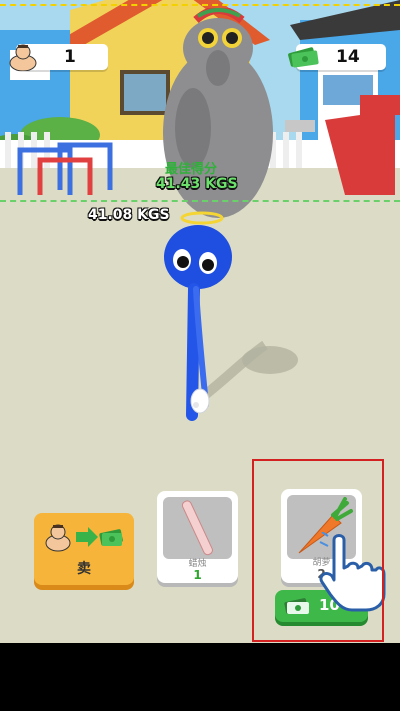 The image size is (400, 711). Describe the element at coordinates (200, 677) in the screenshot. I see `bottom-black-bar` at that location.